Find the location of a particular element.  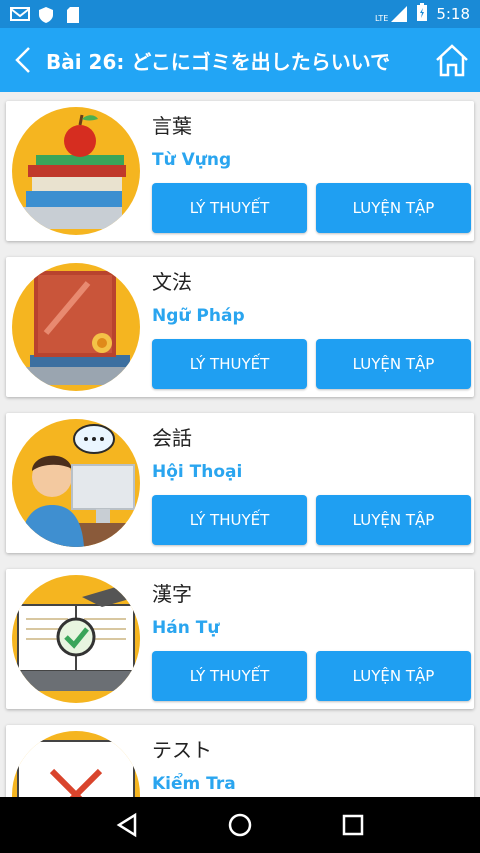

nav-home-button is located at coordinates (240, 825).